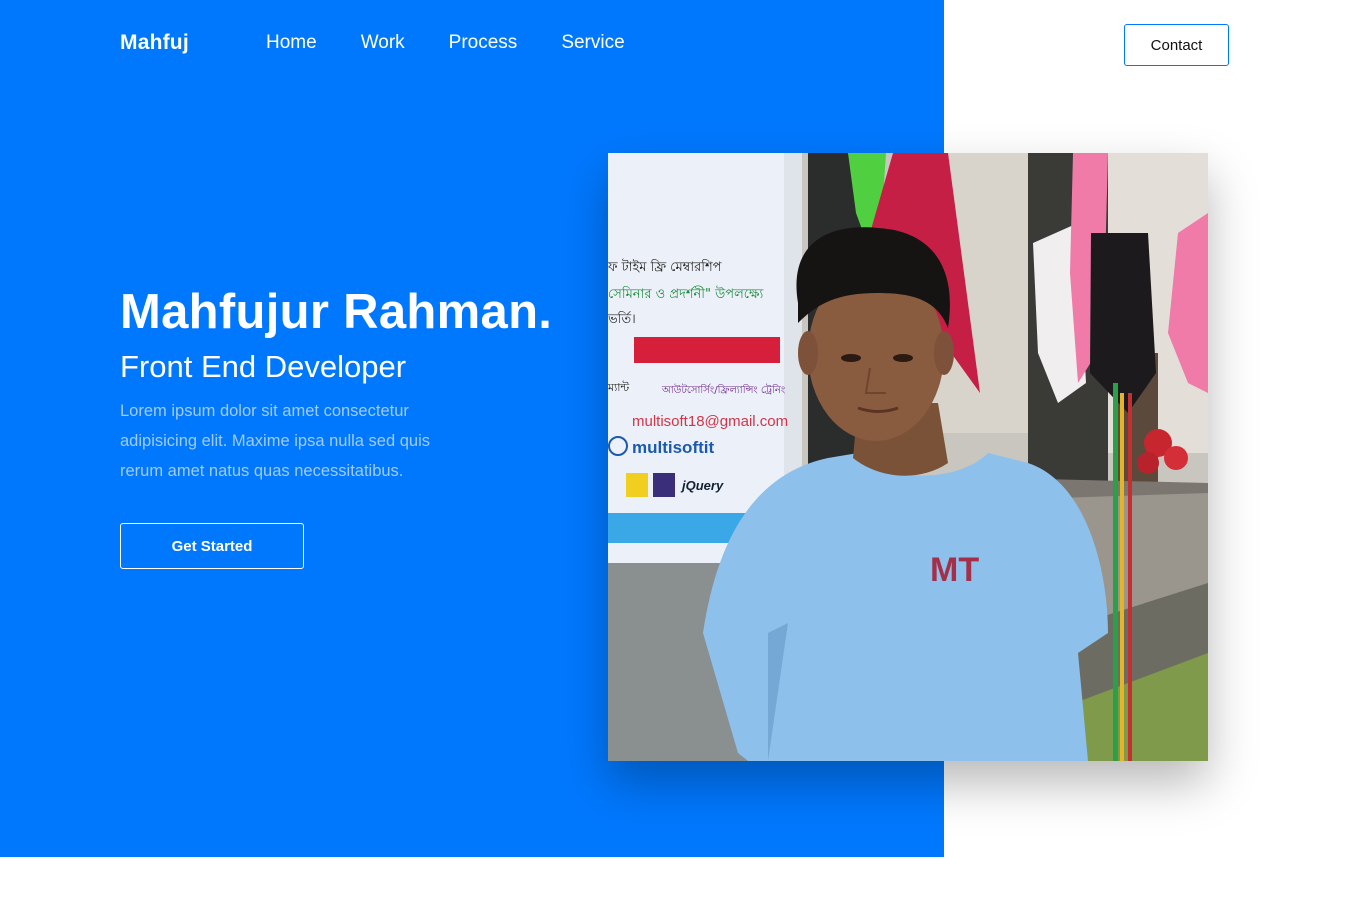 The width and height of the screenshot is (1349, 918). Describe the element at coordinates (154, 43) in the screenshot. I see `brand-logo: Mahfuj` at that location.